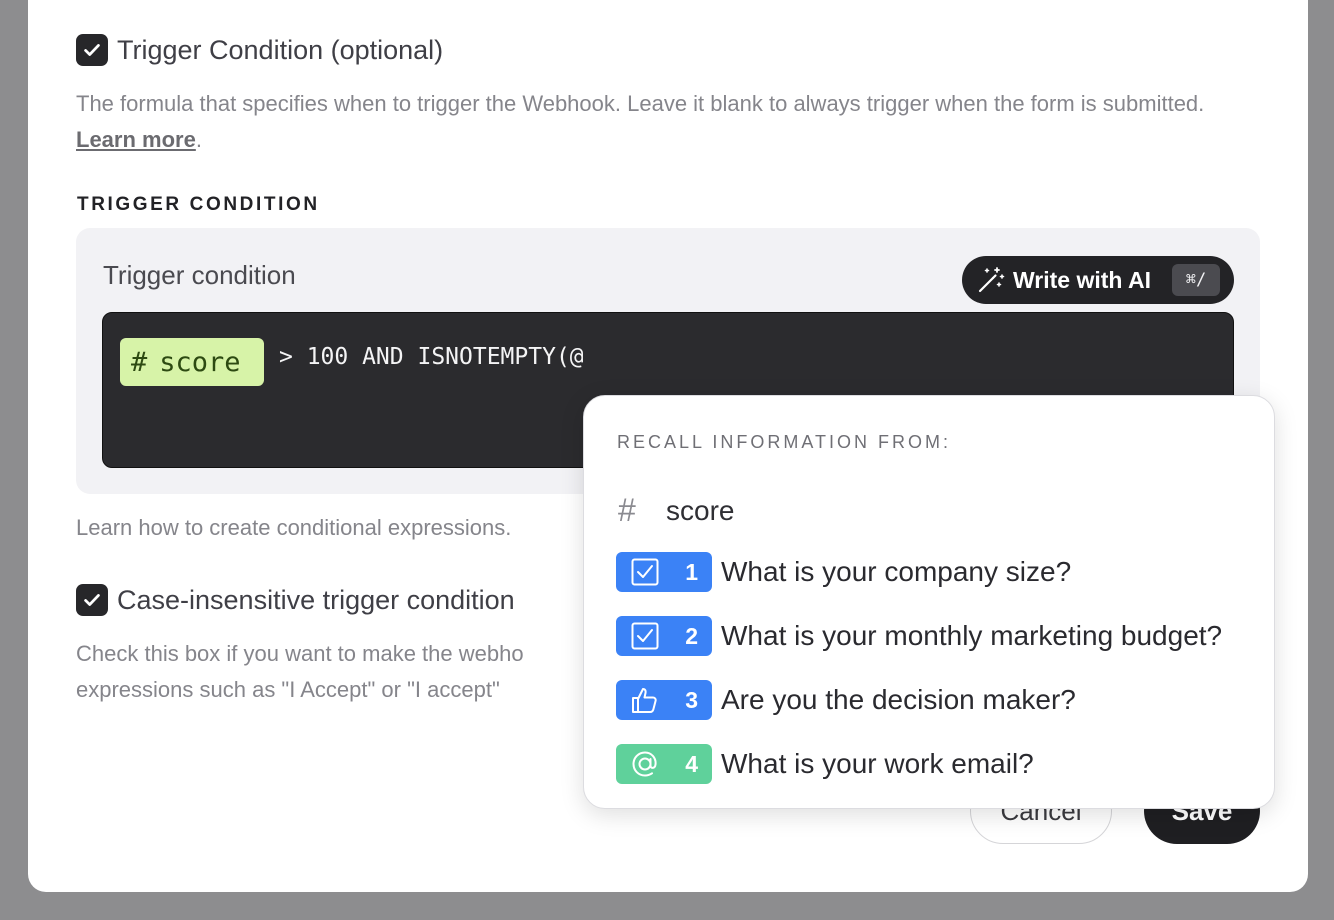 This screenshot has width=1334, height=920. I want to click on case-insensitive-option: Case-insensitive trigger condition, so click(295, 600).